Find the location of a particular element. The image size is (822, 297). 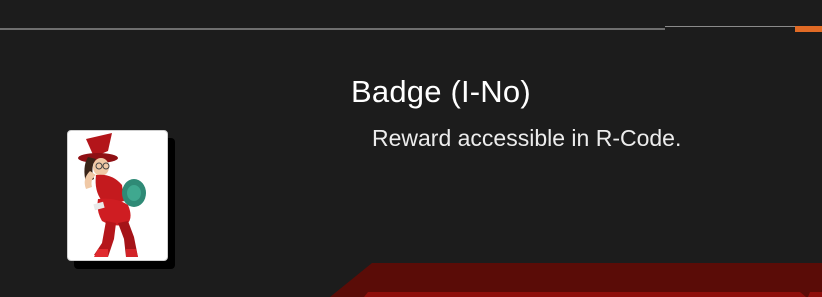

header-divider-line is located at coordinates (332, 29).